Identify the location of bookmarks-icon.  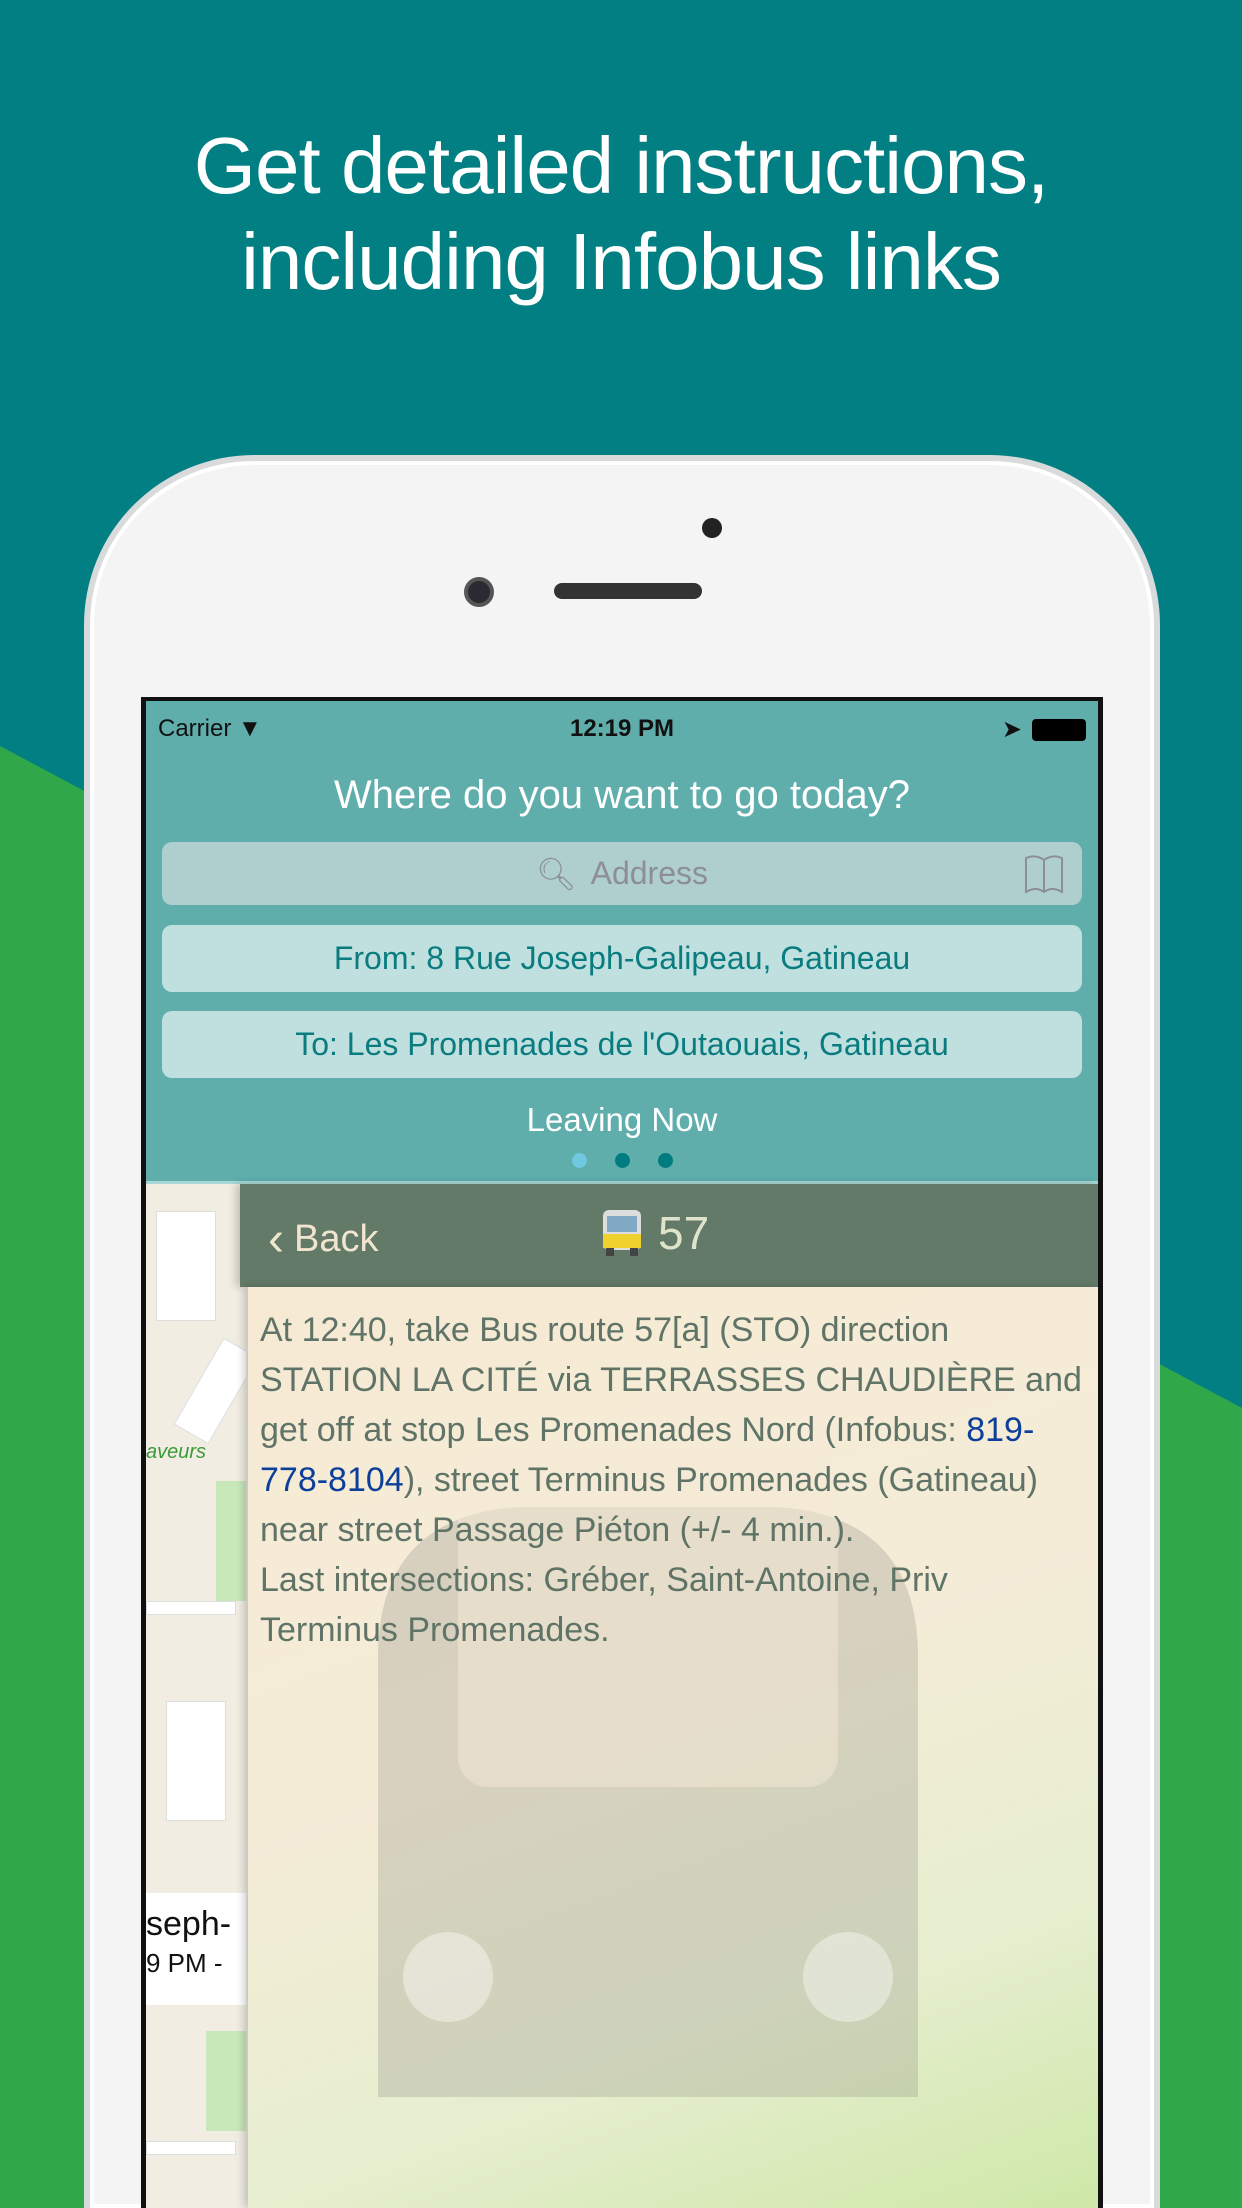
(1044, 874).